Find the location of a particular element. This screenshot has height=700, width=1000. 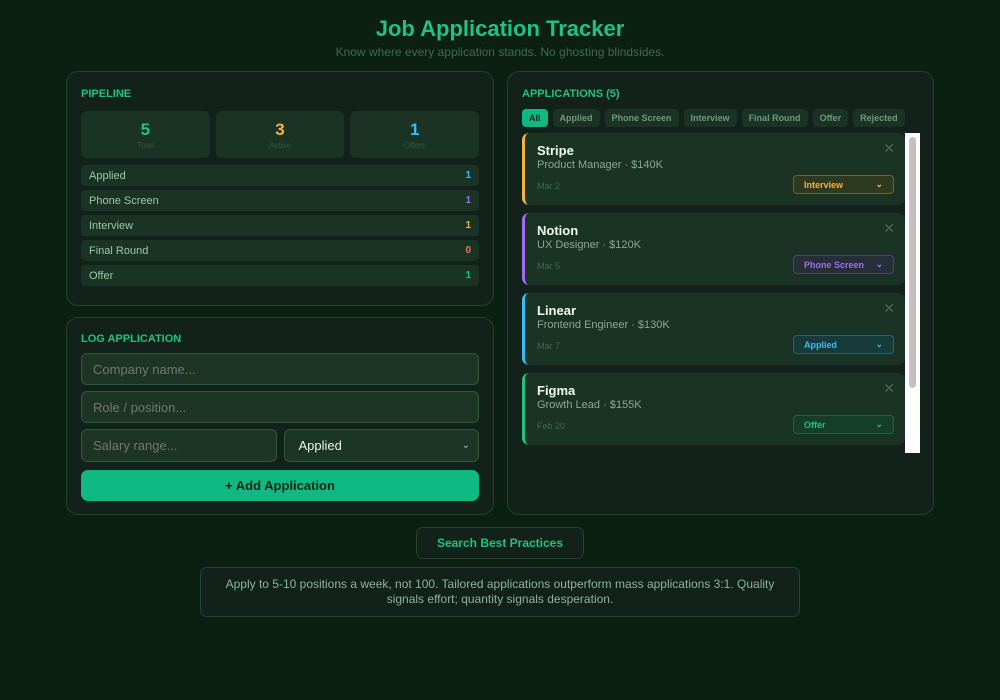

applications-title: APPLICATIONS (5) is located at coordinates (571, 94).